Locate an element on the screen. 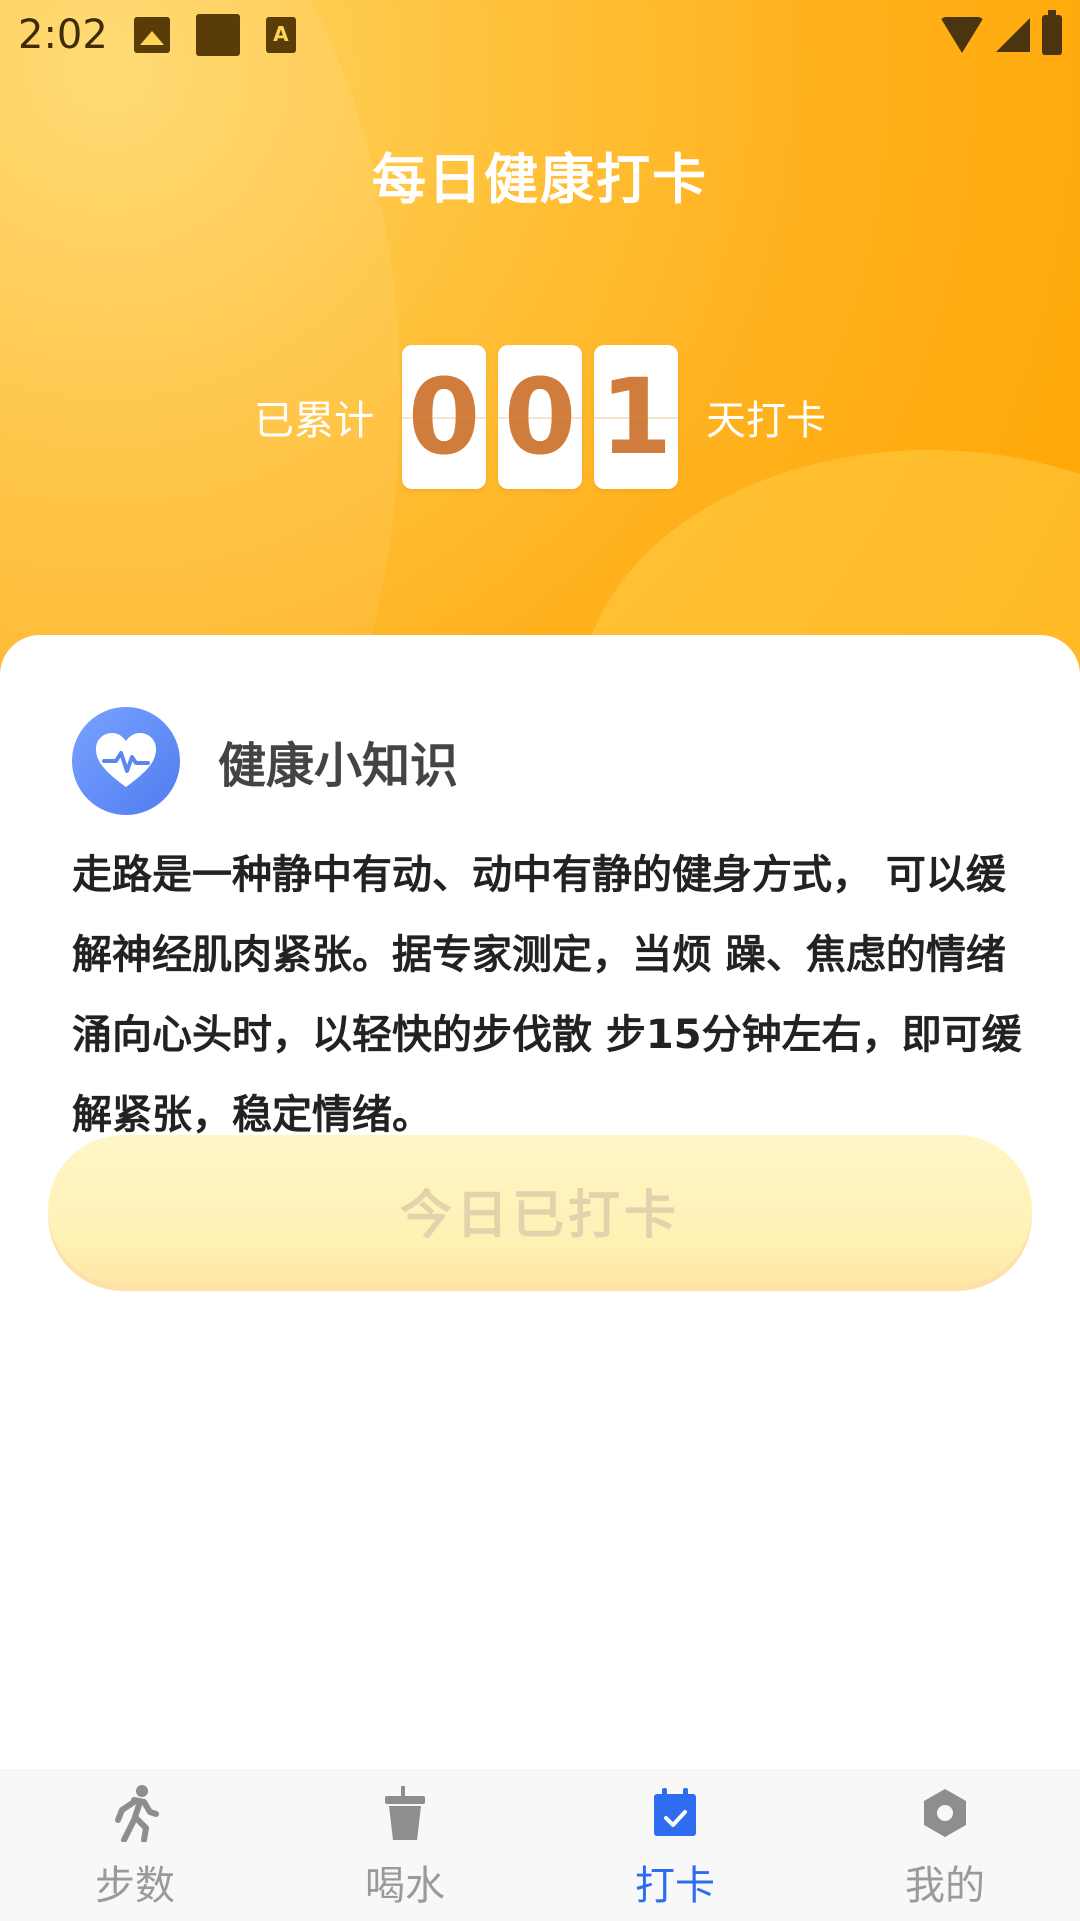 The height and width of the screenshot is (1921, 1080). counter-prefix: 已累计 is located at coordinates (314, 421).